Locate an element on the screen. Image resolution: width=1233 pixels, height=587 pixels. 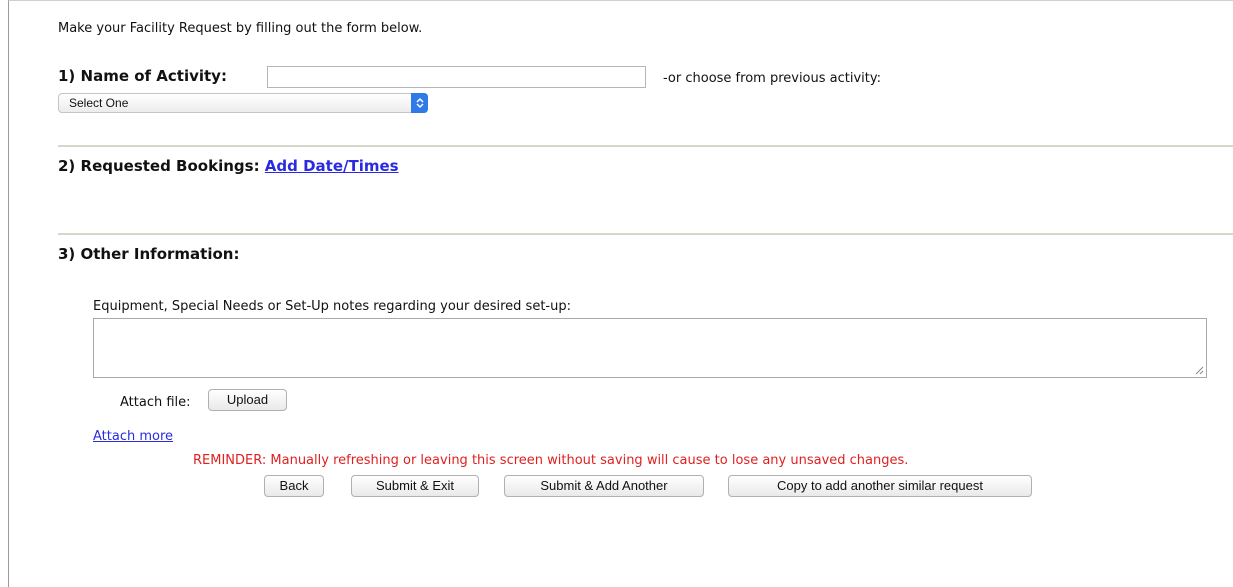
select-updown-icon is located at coordinates (419, 103).